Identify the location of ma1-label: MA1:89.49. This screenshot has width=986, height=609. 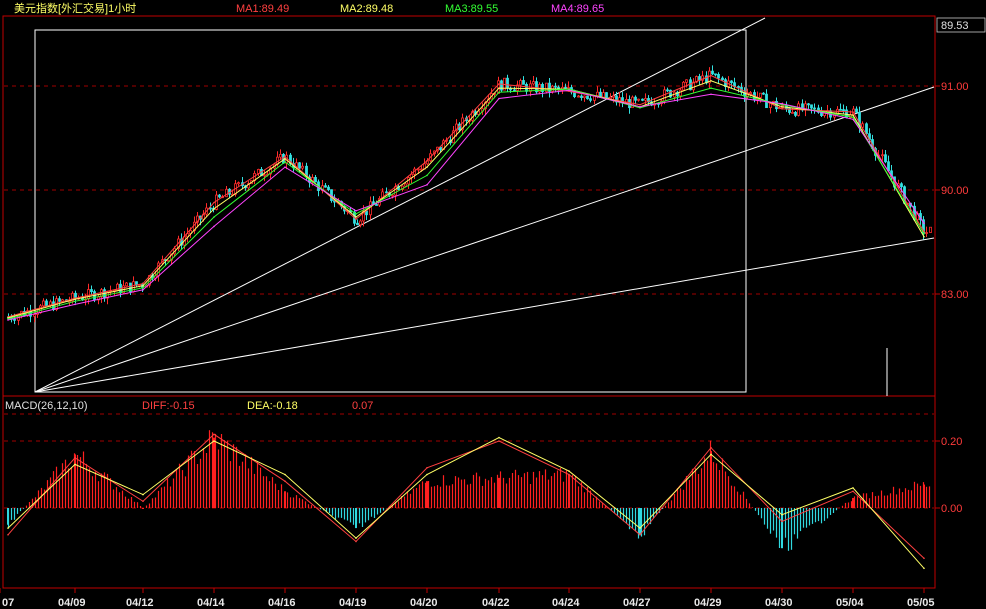
(262, 9).